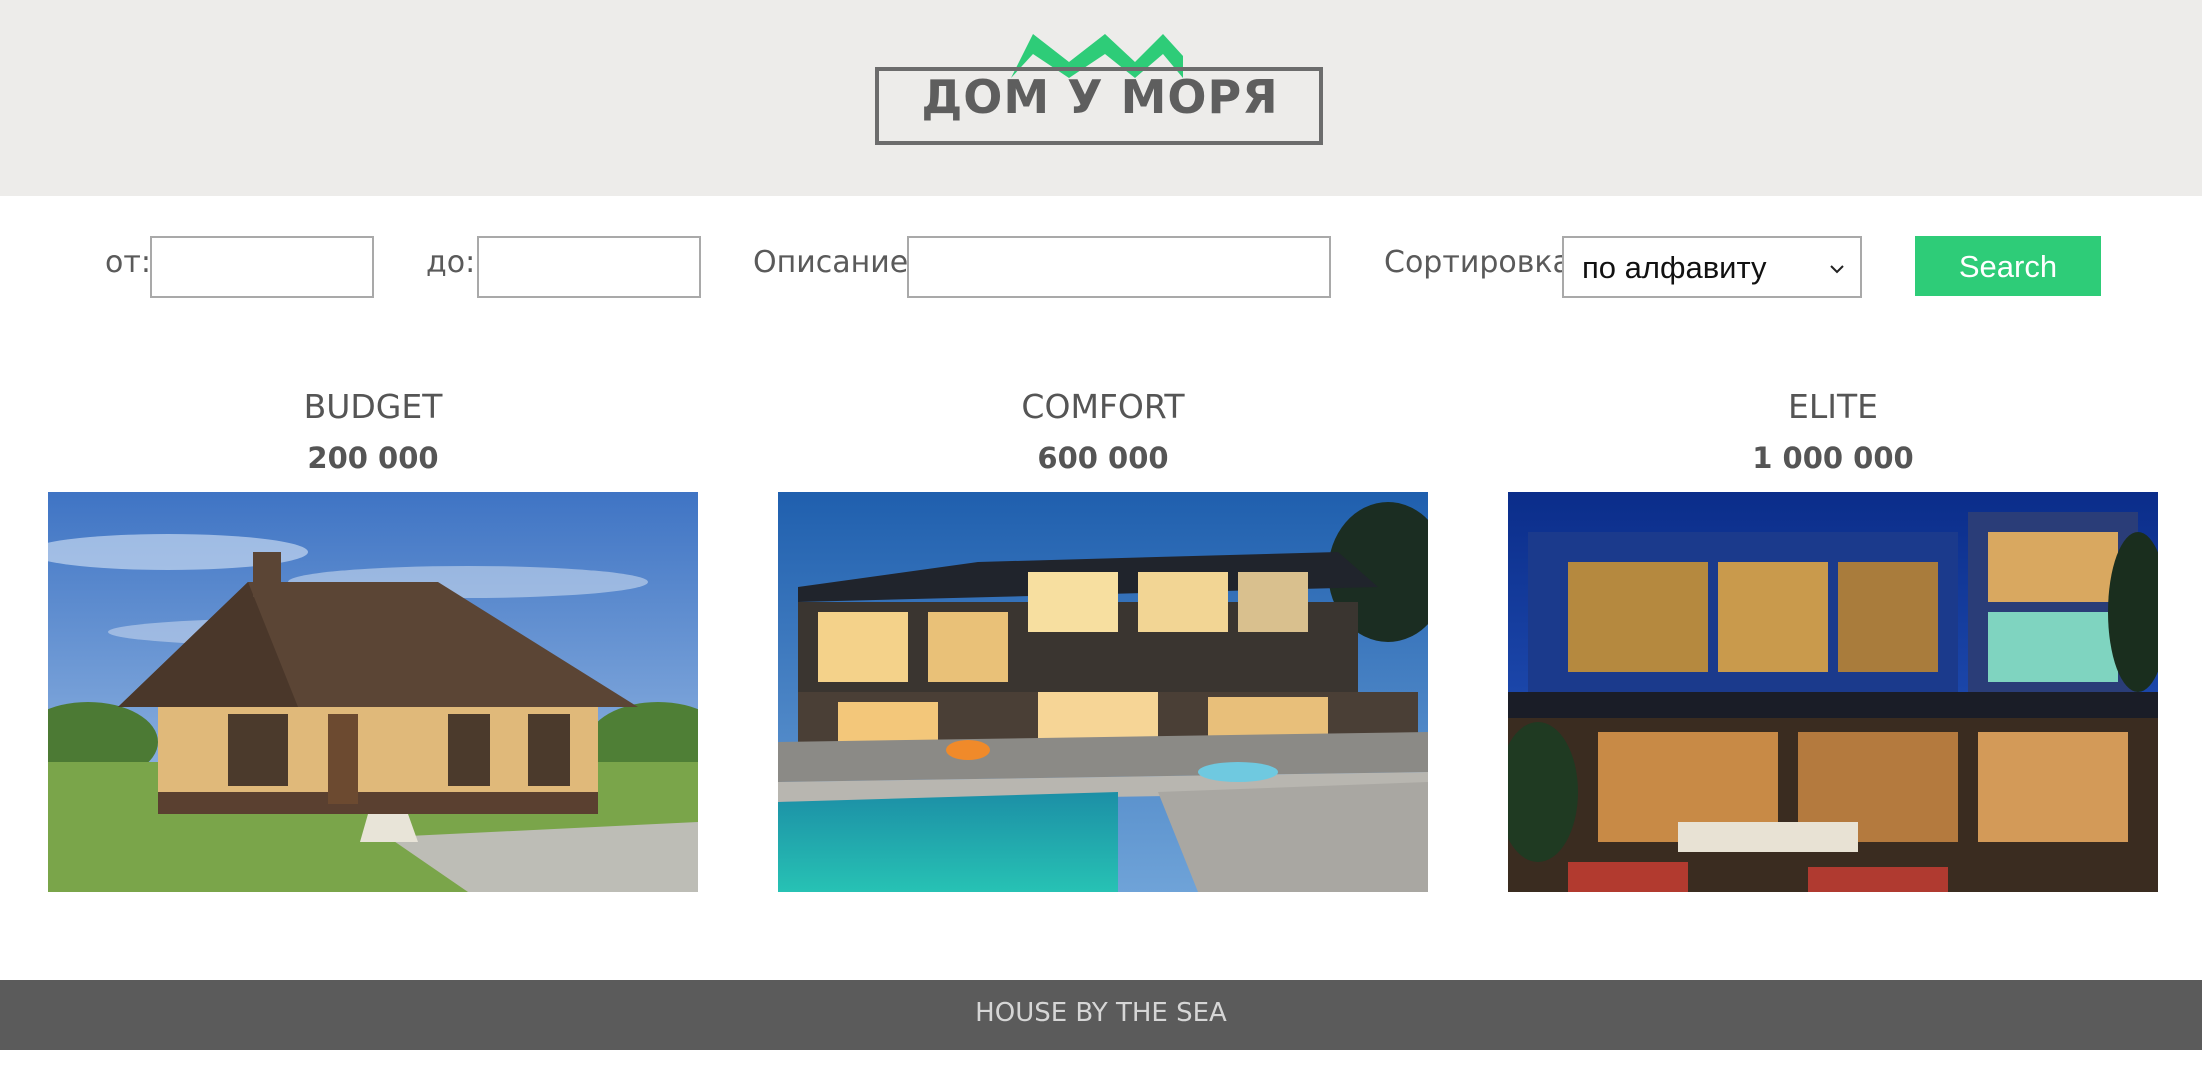 Image resolution: width=2202 pixels, height=1070 pixels. What do you see at coordinates (2008, 266) in the screenshot?
I see `search-button: Search` at bounding box center [2008, 266].